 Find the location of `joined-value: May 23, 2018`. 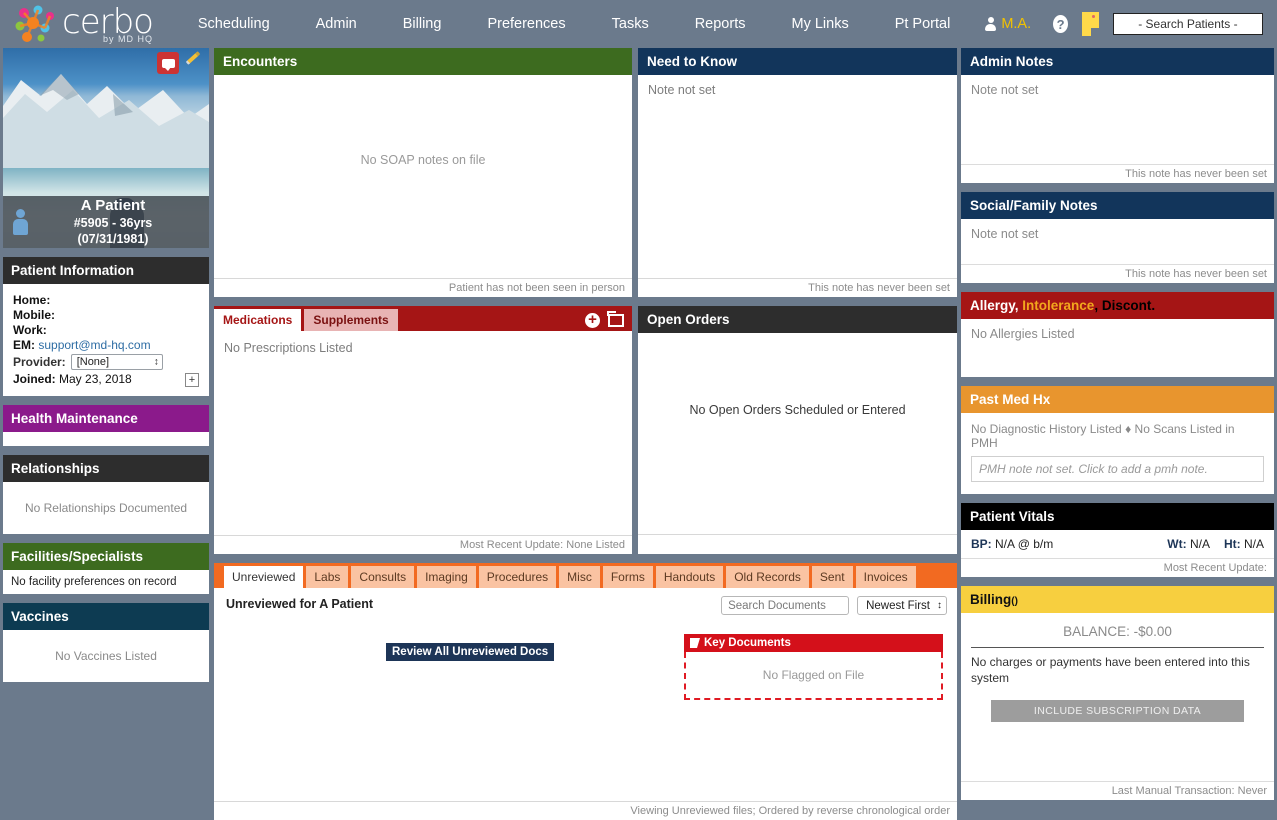

joined-value: May 23, 2018 is located at coordinates (95, 379).